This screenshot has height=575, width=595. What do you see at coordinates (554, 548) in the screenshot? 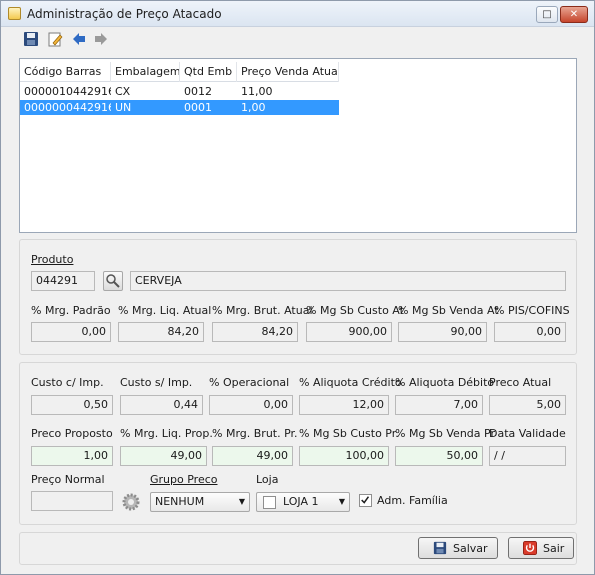
I see `exit-button-label: Sair` at bounding box center [554, 548].